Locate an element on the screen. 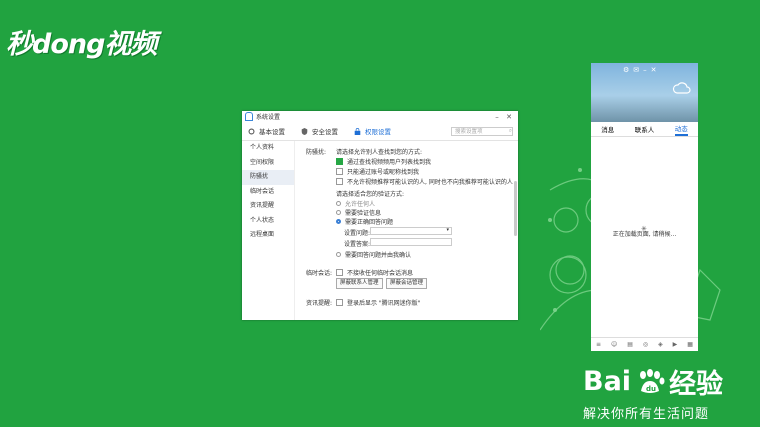 The image size is (760, 427). skin-icon: ⚙ is located at coordinates (626, 70).